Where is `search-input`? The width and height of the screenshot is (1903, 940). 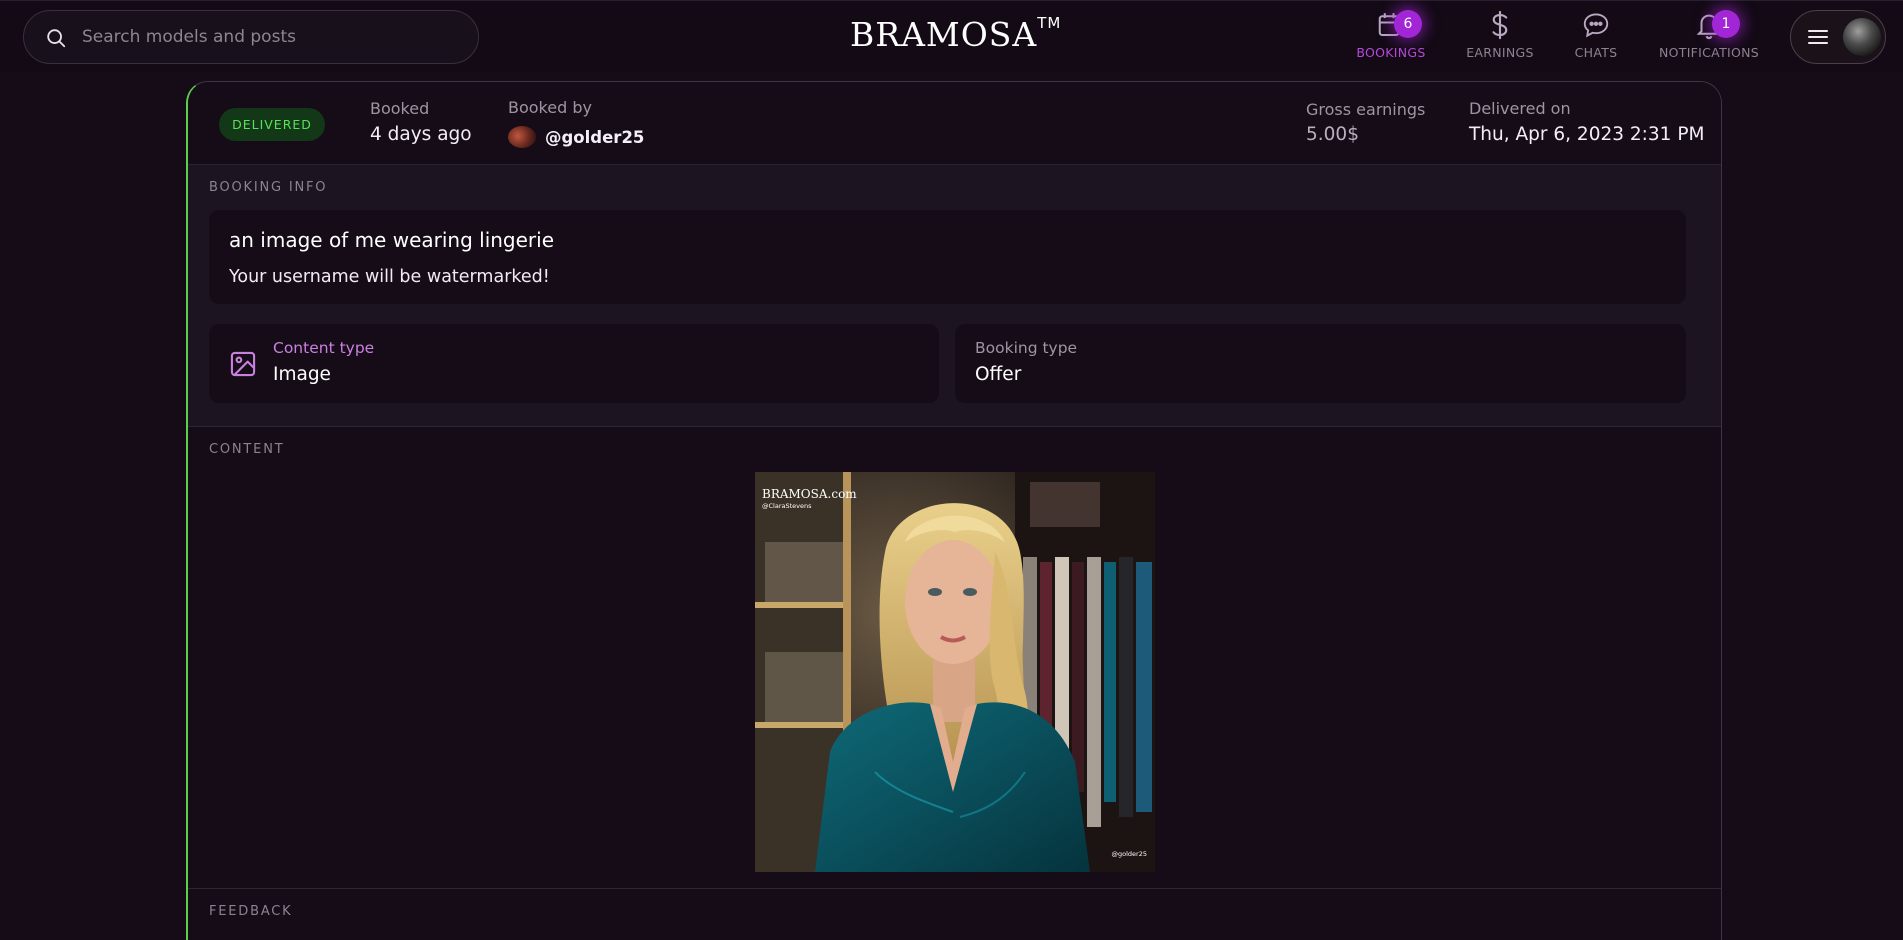
search-input is located at coordinates (272, 37).